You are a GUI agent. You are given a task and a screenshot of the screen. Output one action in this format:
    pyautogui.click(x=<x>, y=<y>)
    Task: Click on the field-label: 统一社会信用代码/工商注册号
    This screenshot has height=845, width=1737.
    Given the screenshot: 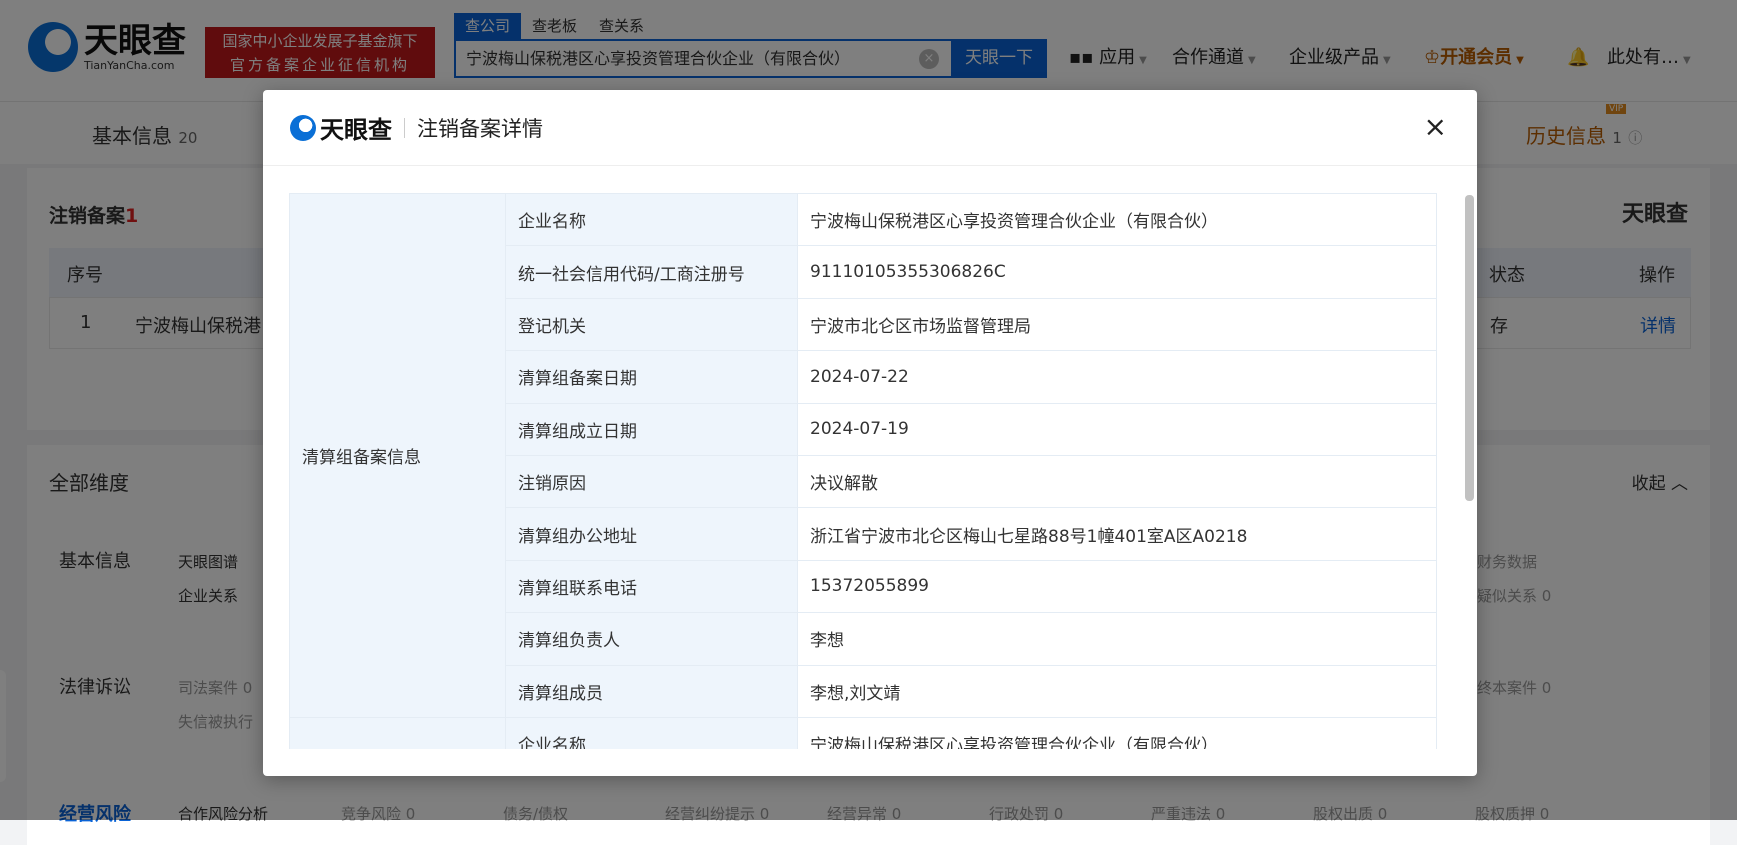 What is the action you would take?
    pyautogui.click(x=651, y=272)
    